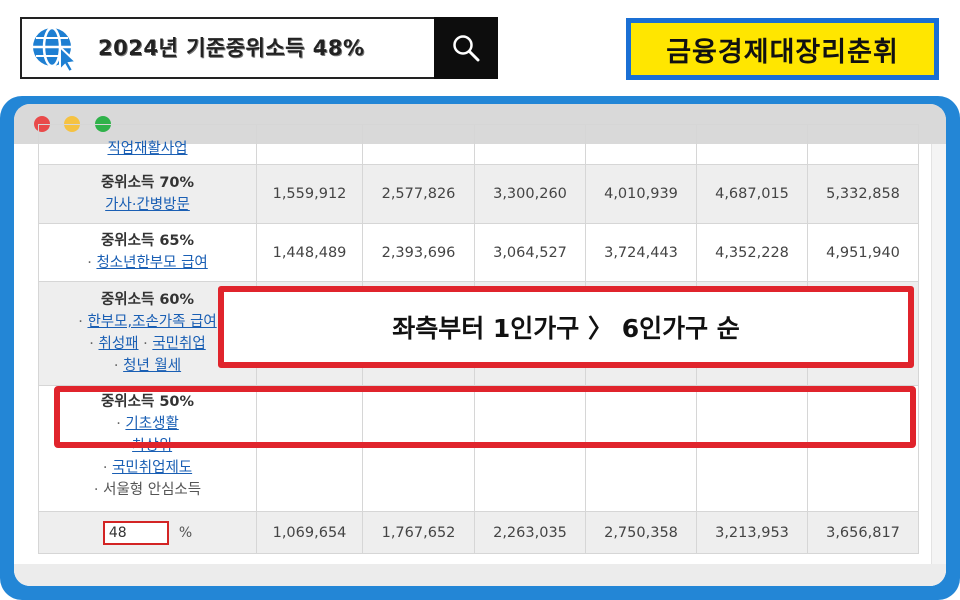 This screenshot has width=960, height=600. What do you see at coordinates (147, 182) in the screenshot?
I see `row-title: 중위소득 70%` at bounding box center [147, 182].